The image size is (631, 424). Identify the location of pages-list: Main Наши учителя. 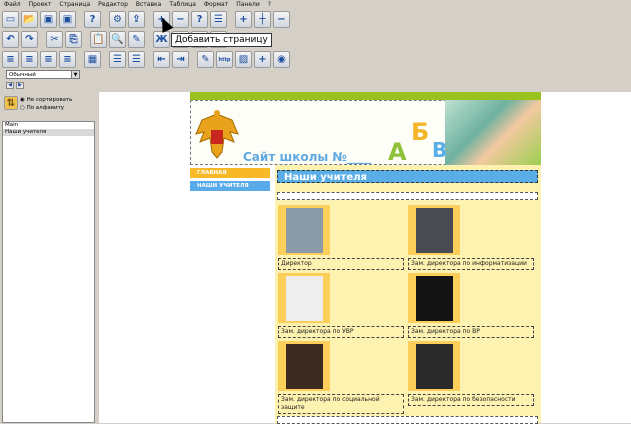
(48, 272).